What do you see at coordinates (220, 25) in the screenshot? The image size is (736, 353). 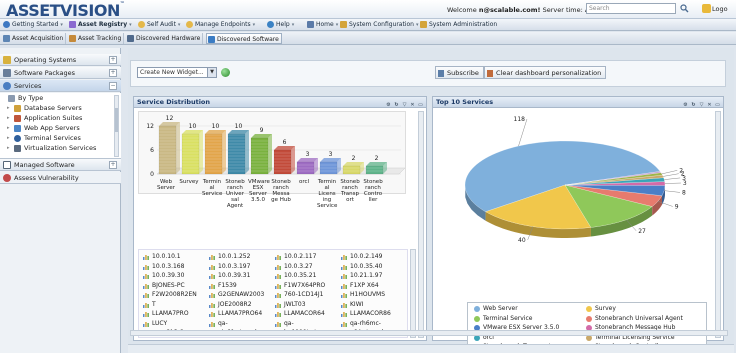 I see `tab-manage-endpoints: Manage Endpoints ▾` at bounding box center [220, 25].